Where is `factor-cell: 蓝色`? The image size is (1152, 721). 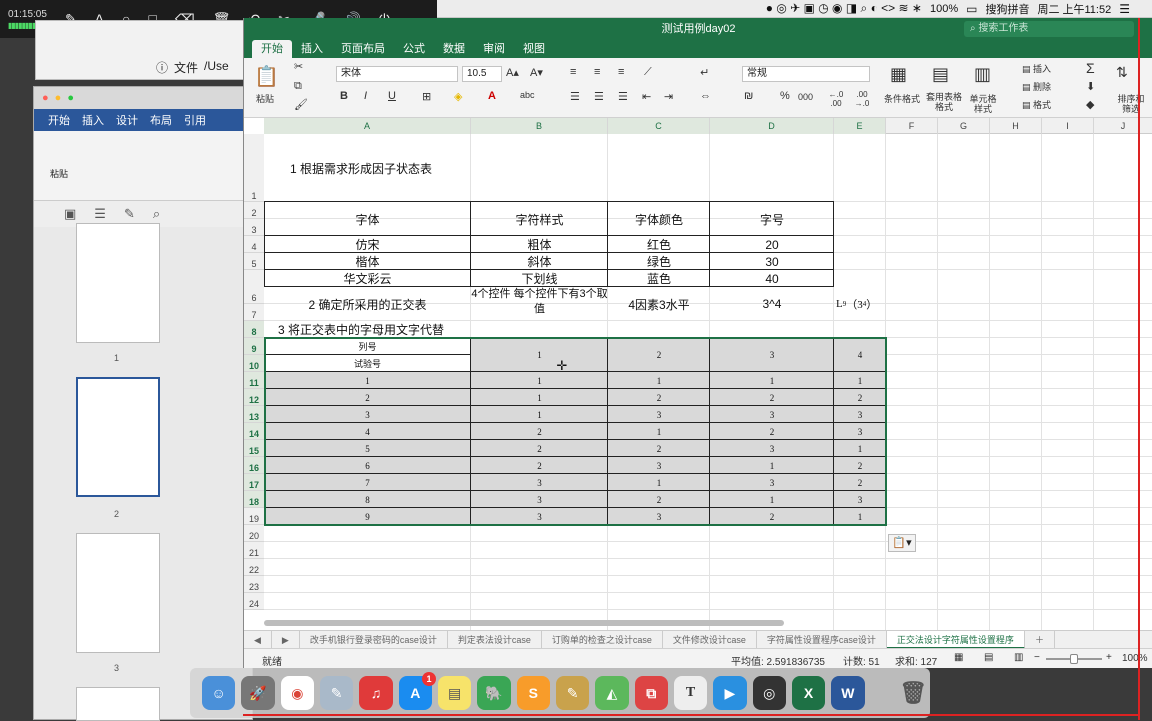 factor-cell: 蓝色 is located at coordinates (659, 278).